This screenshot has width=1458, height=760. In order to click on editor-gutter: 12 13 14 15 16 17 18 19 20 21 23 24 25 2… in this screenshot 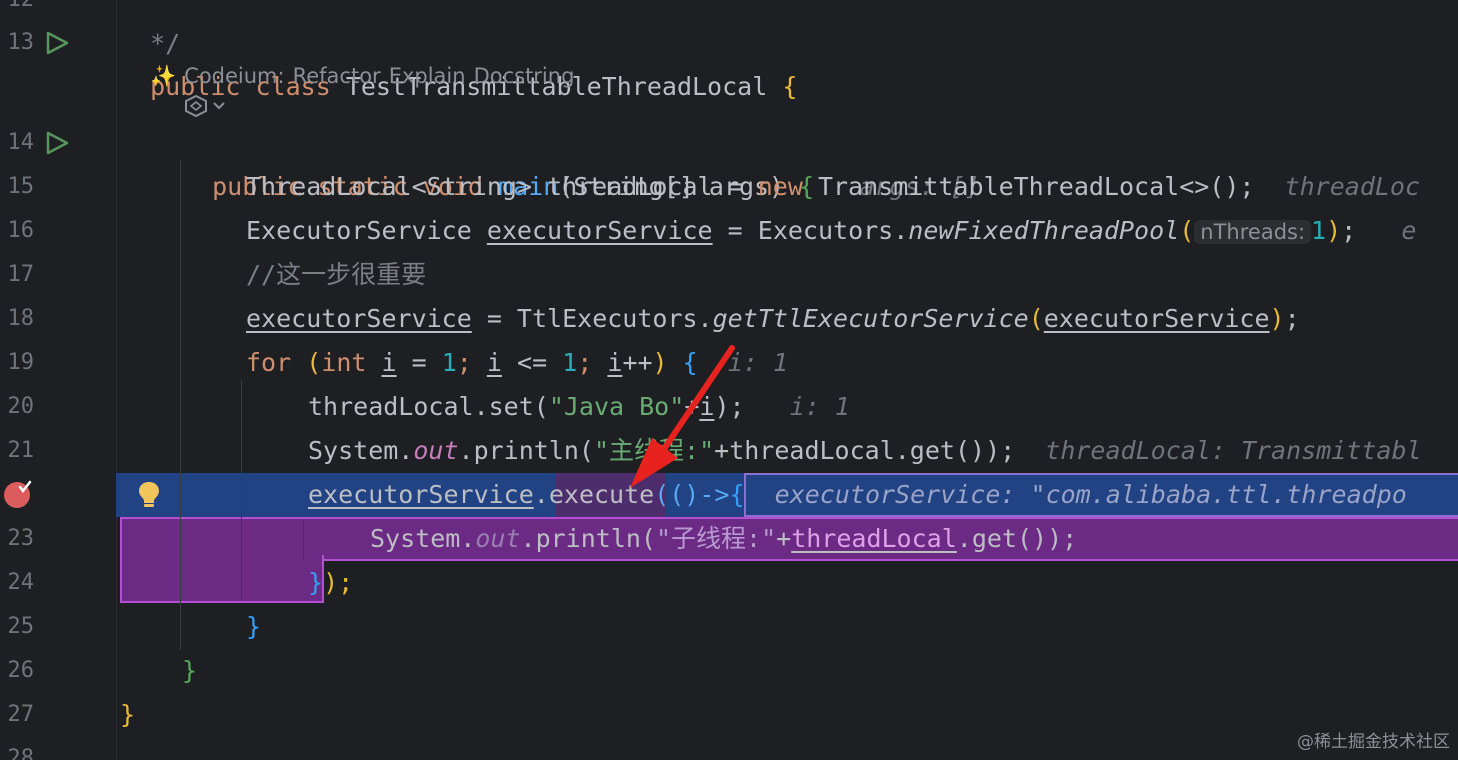, I will do `click(58, 380)`.